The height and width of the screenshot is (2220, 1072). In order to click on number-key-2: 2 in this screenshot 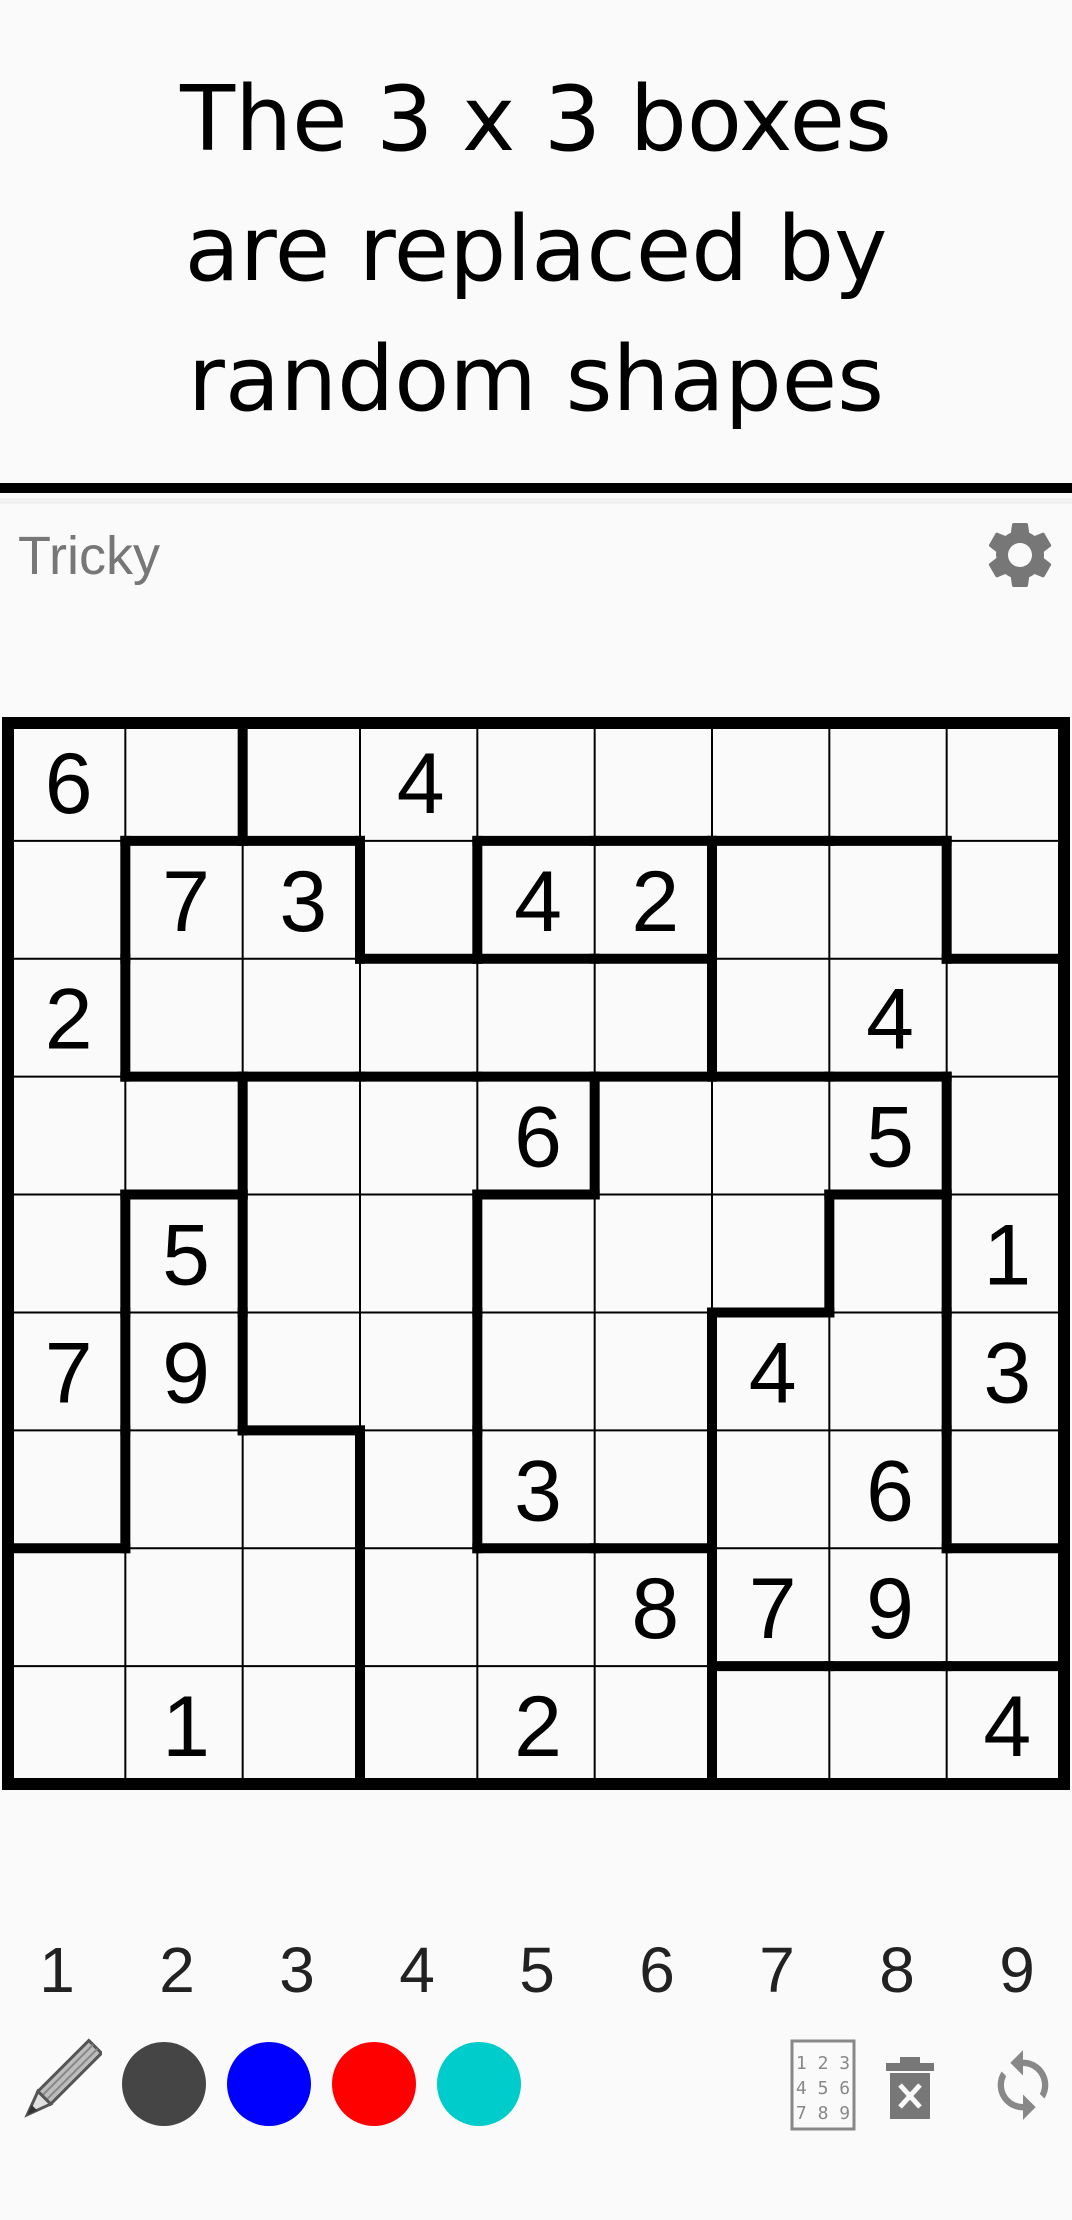, I will do `click(177, 1970)`.